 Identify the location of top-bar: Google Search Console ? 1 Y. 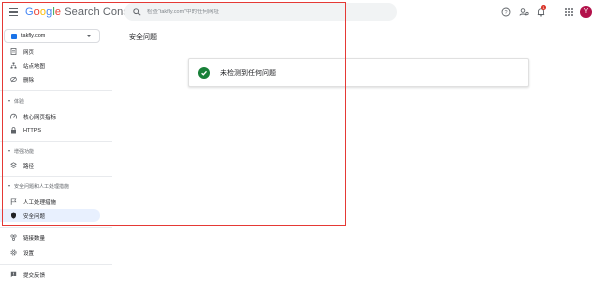
(300, 12).